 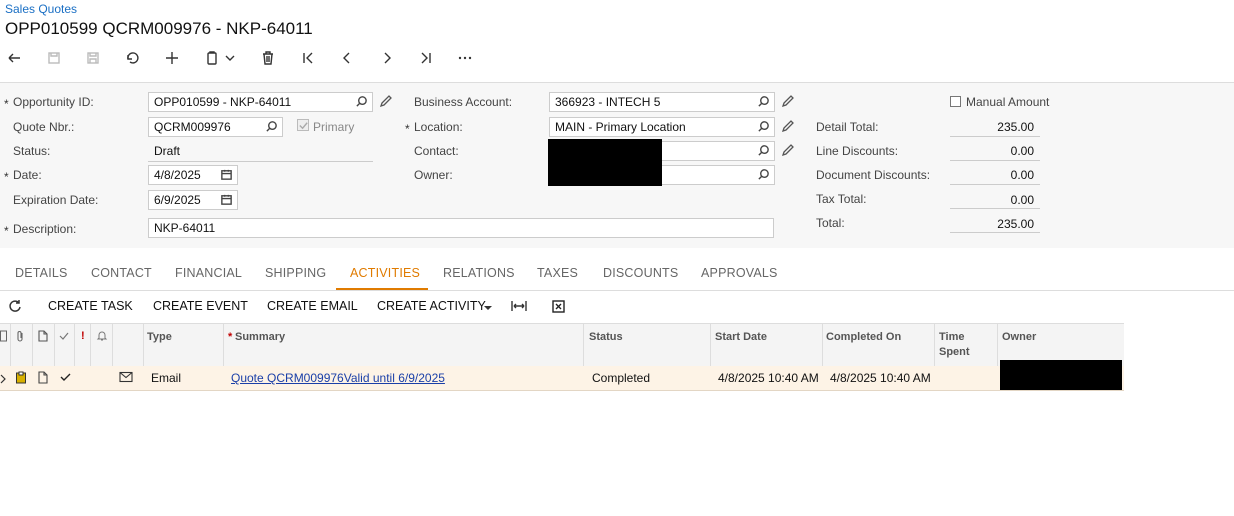 I want to click on fit-columns-icon, so click(x=519, y=306).